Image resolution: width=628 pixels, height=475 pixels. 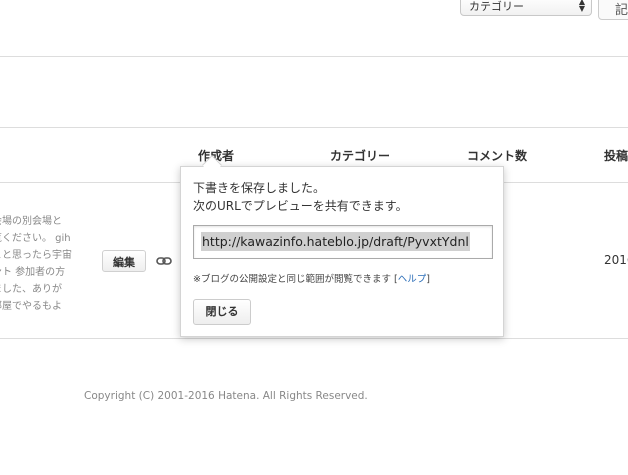 What do you see at coordinates (497, 156) in the screenshot?
I see `header-comments: コメント数` at bounding box center [497, 156].